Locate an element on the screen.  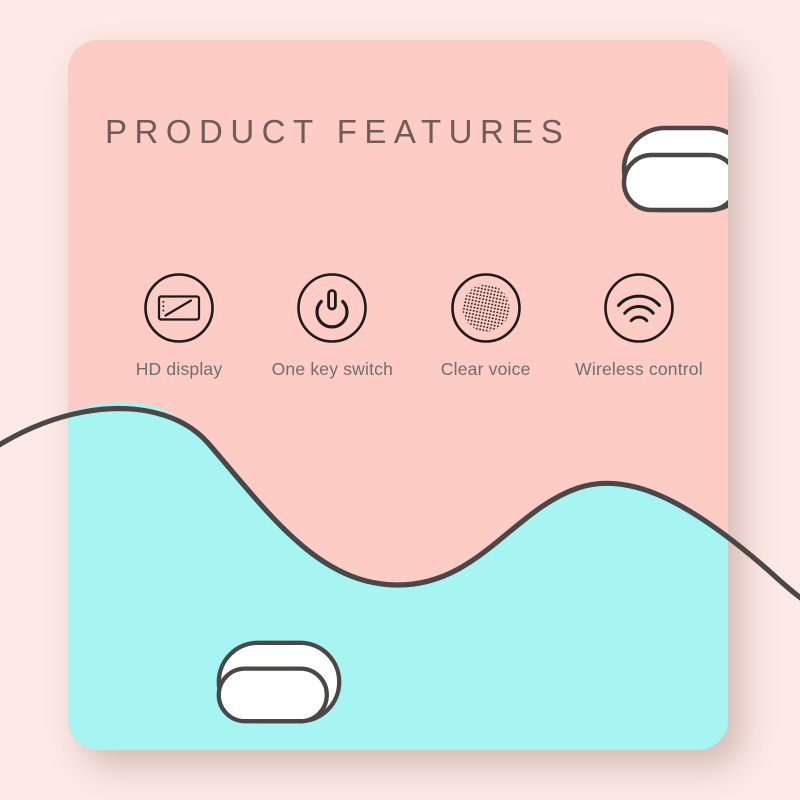
feature-item-hd-display: HD display is located at coordinates (179, 326).